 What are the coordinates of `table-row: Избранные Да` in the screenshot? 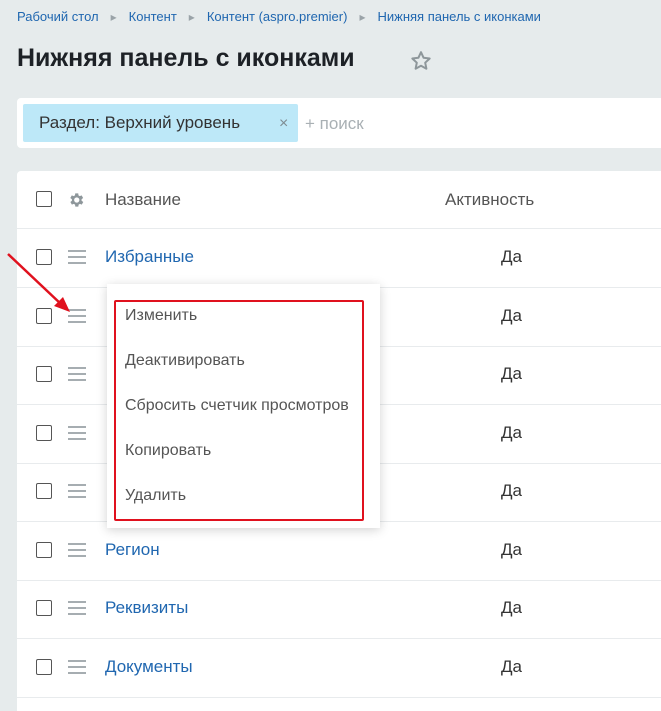 It's located at (339, 258).